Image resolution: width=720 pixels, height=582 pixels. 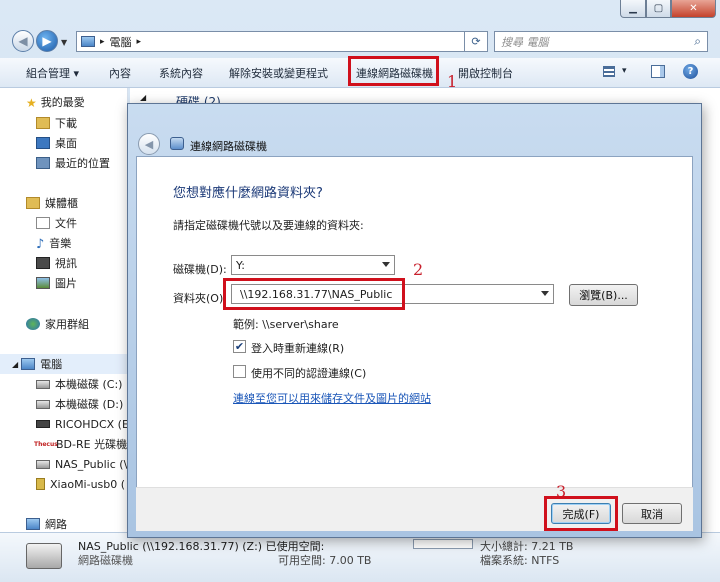 I want to click on organize-button: 組合管理 ▾, so click(x=52, y=73).